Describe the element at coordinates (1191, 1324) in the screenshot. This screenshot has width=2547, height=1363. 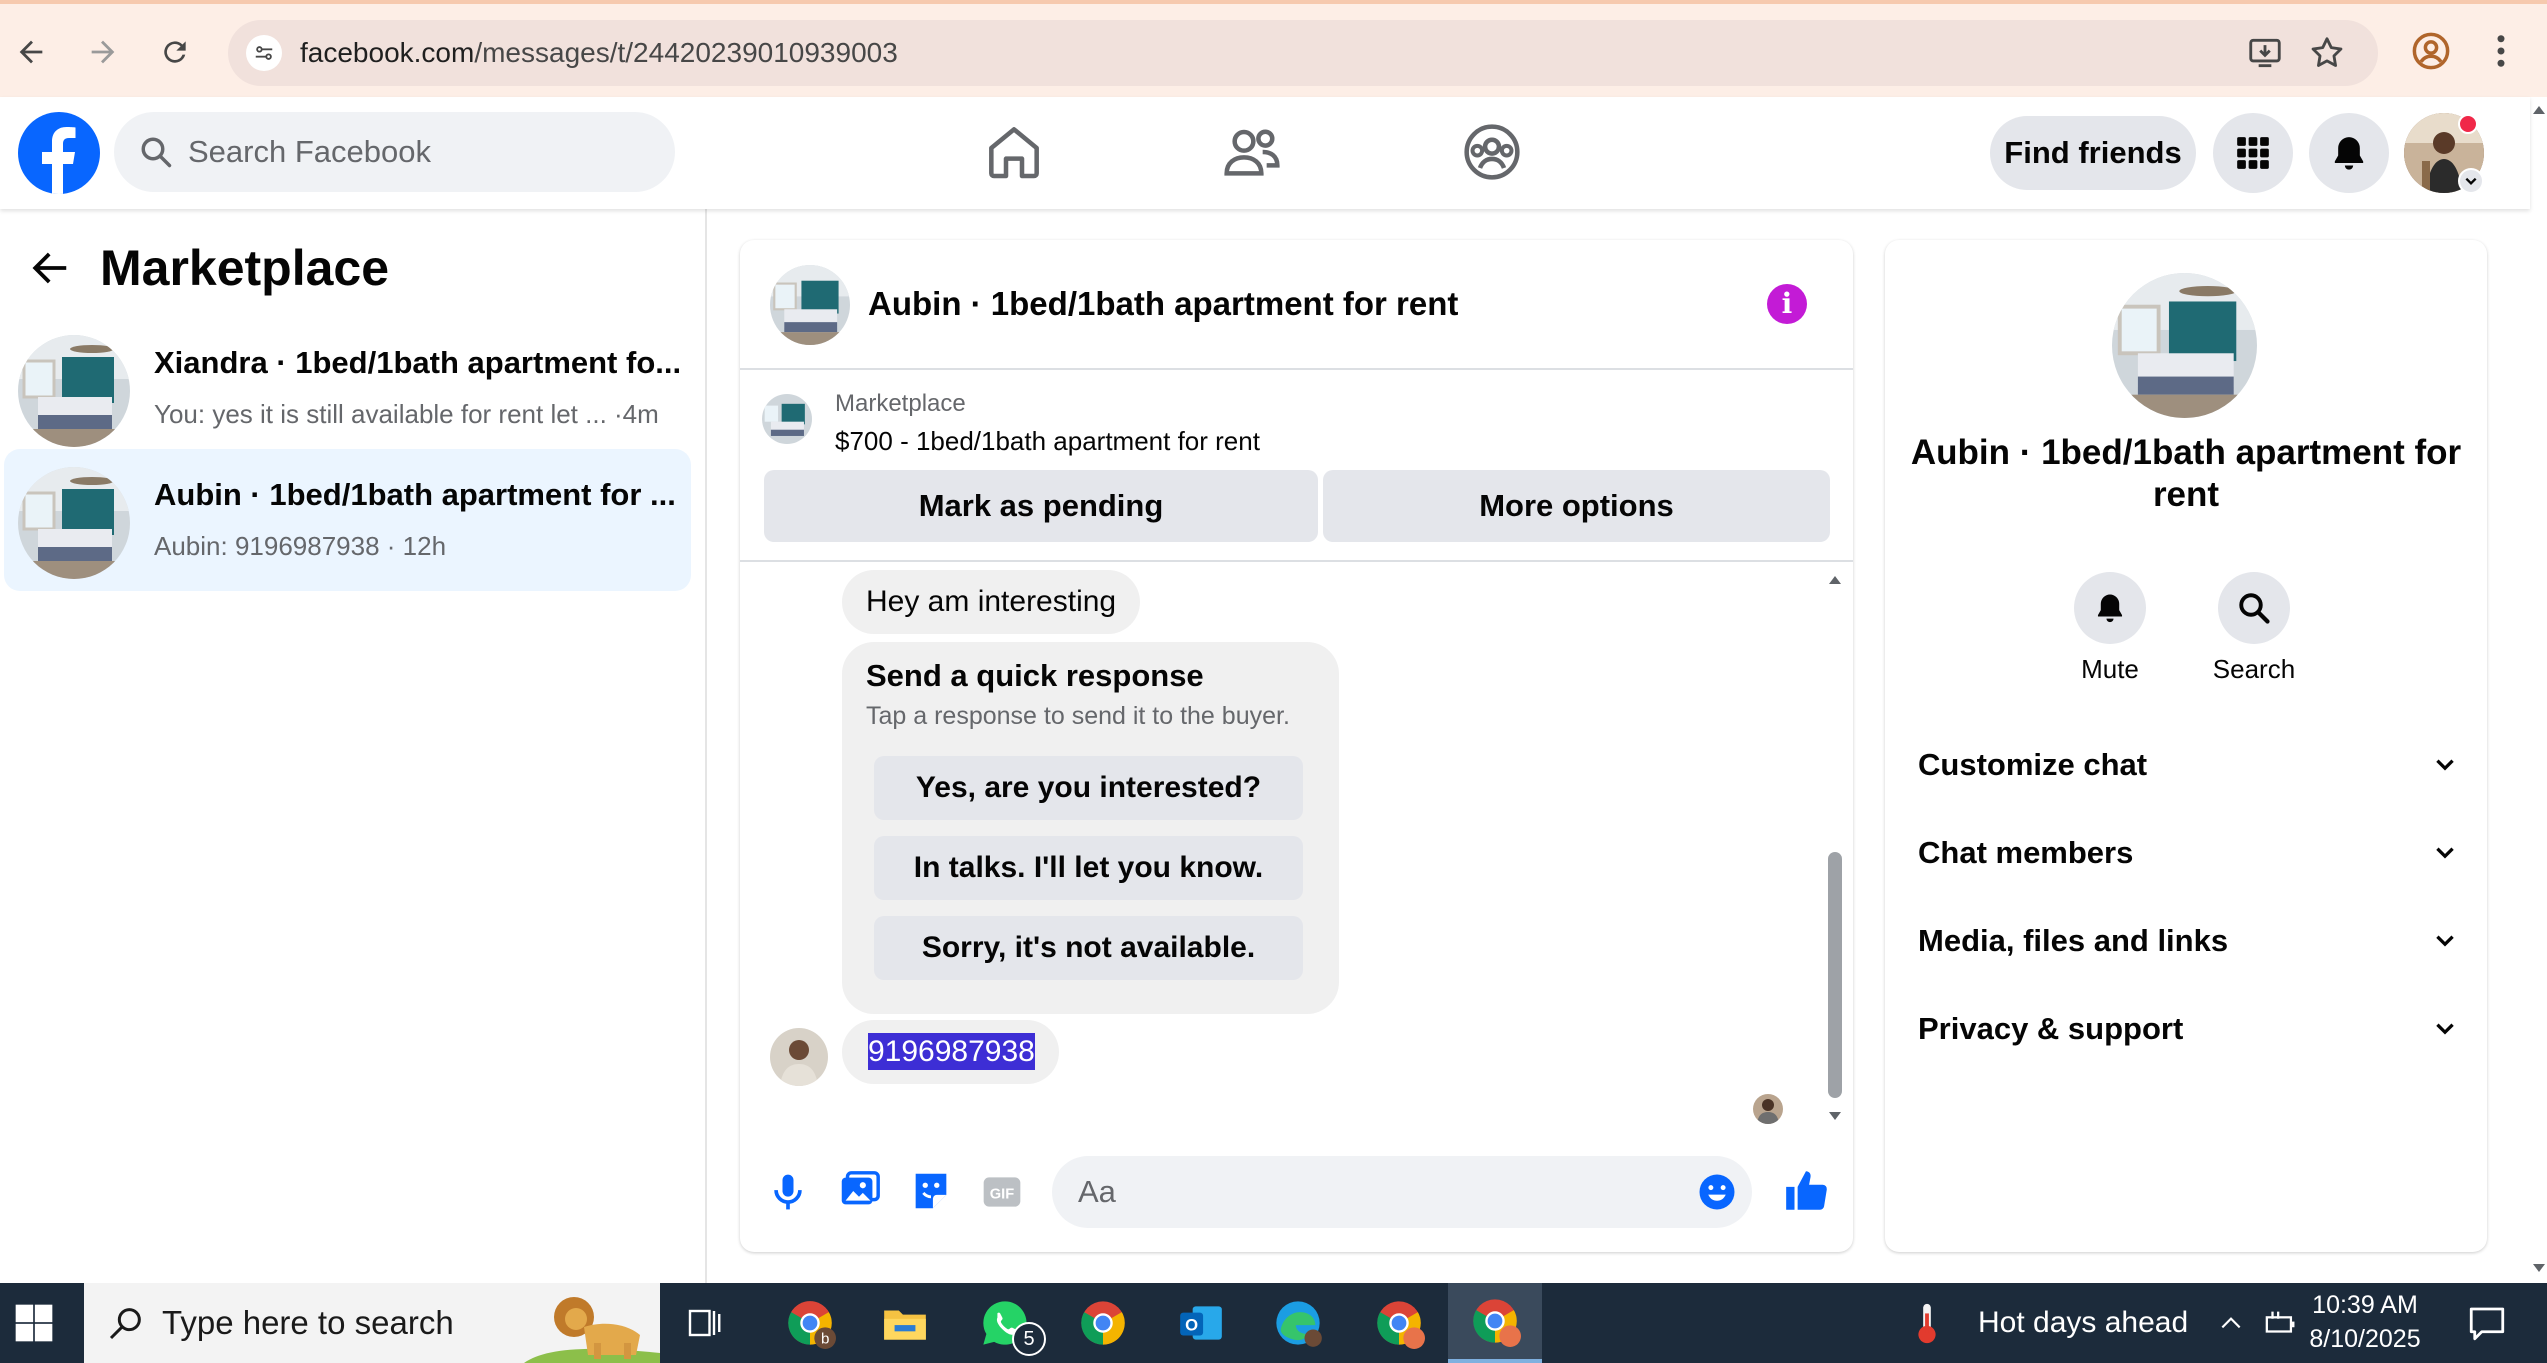
I see `svg-text: O` at that location.